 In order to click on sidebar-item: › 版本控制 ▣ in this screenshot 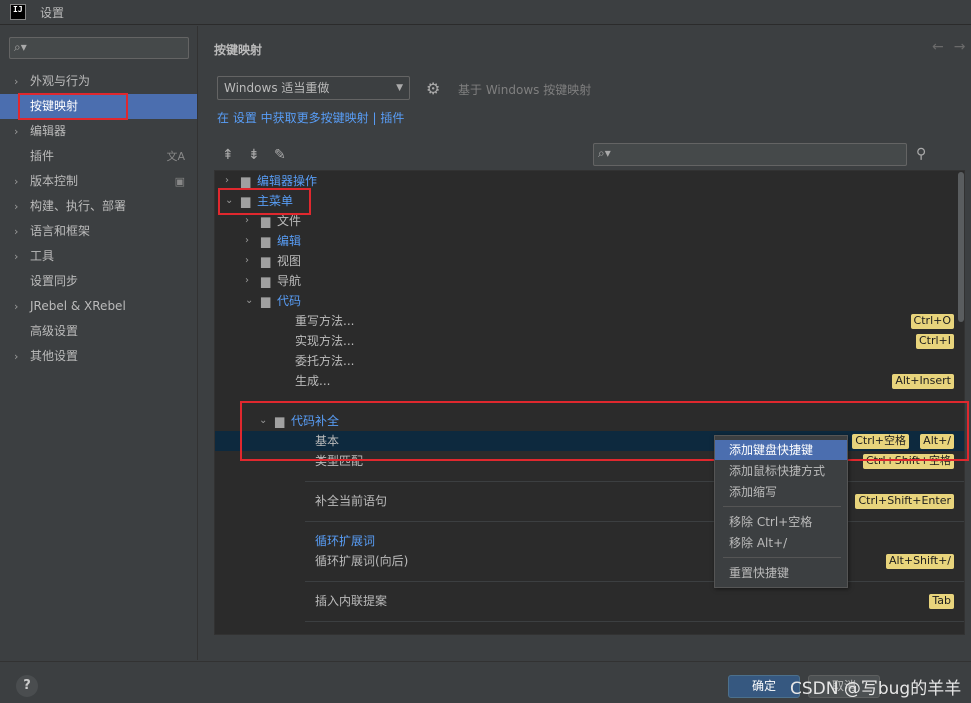, I will do `click(98, 181)`.